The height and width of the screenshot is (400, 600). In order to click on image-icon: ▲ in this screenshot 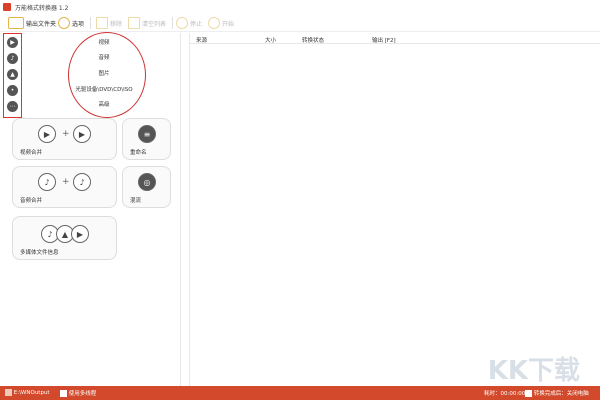, I will do `click(12, 74)`.